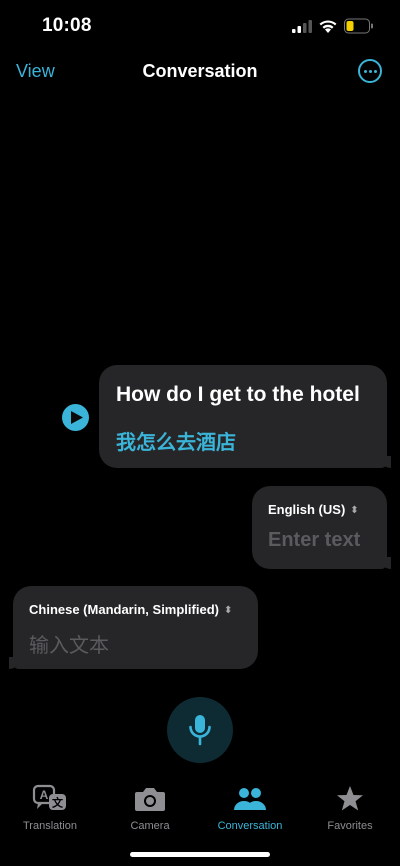  Describe the element at coordinates (302, 26) in the screenshot. I see `cellular-signal-icon` at that location.